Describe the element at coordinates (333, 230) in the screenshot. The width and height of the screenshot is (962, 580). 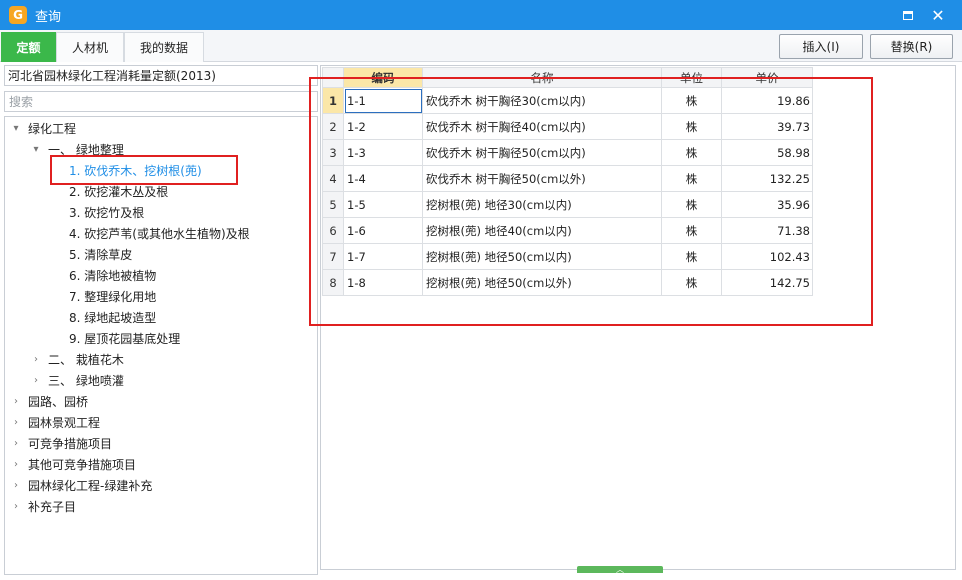
I see `row-index-cell: 6` at that location.